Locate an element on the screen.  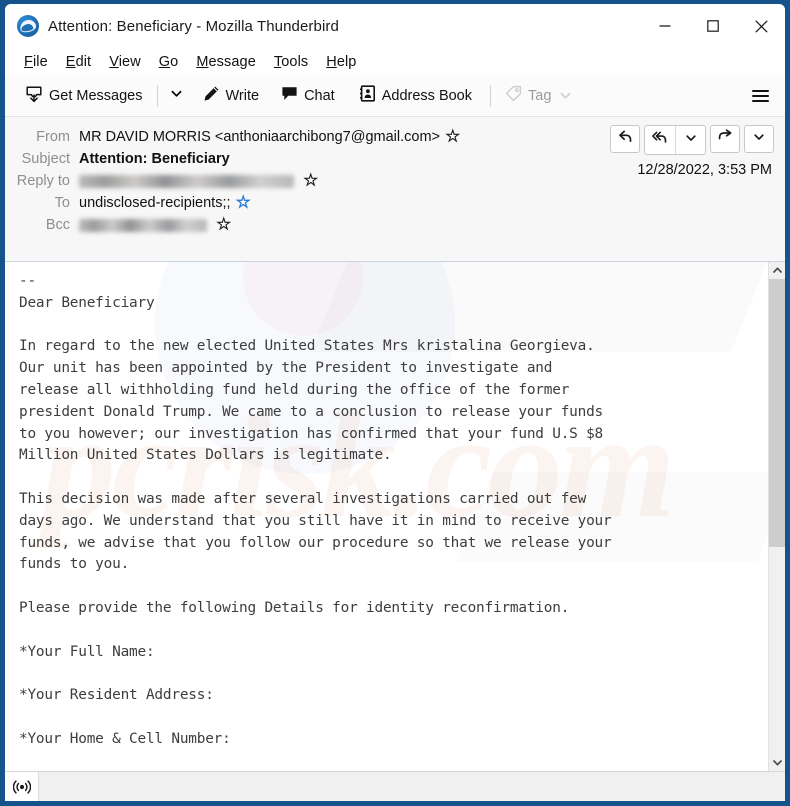
minimize-icon is located at coordinates (665, 26).